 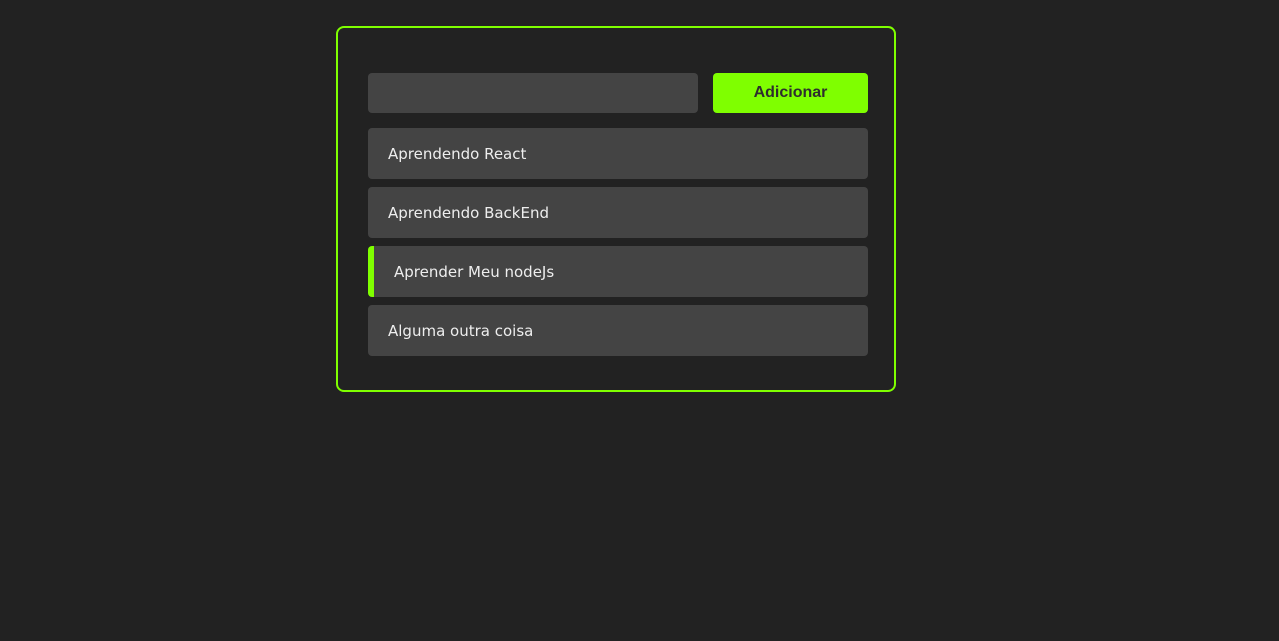 What do you see at coordinates (618, 271) in the screenshot?
I see `task-item: Aprender Meu nodeJs` at bounding box center [618, 271].